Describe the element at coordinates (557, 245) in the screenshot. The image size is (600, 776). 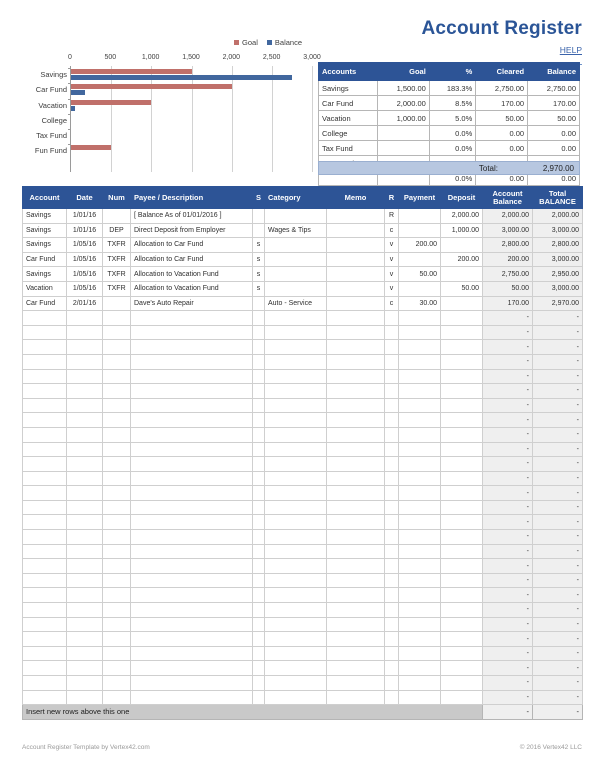
I see `register-cell-total-balance: 2,800.00` at that location.